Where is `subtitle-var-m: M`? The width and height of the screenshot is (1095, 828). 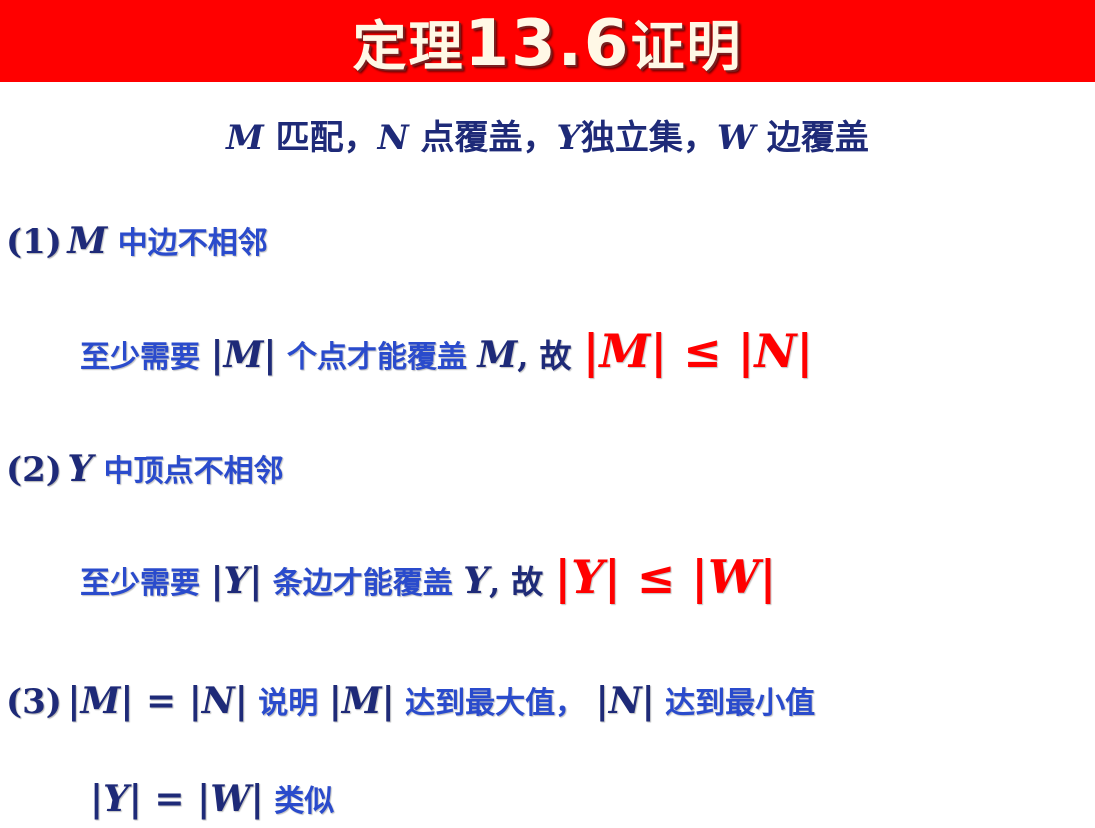
subtitle-var-m: M is located at coordinates (245, 138).